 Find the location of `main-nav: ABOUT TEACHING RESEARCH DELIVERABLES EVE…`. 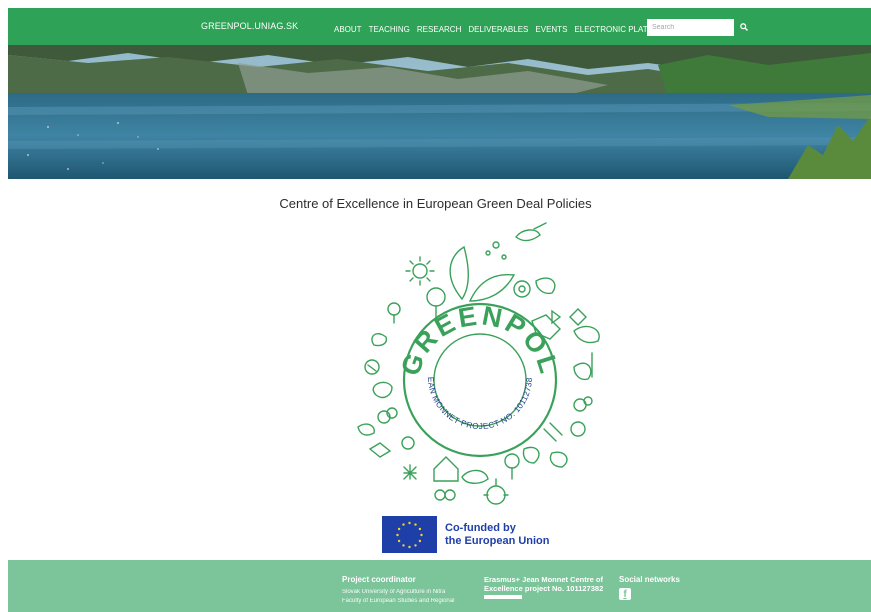

main-nav: ABOUT TEACHING RESEARCH DELIVERABLES EVE… is located at coordinates (506, 29).